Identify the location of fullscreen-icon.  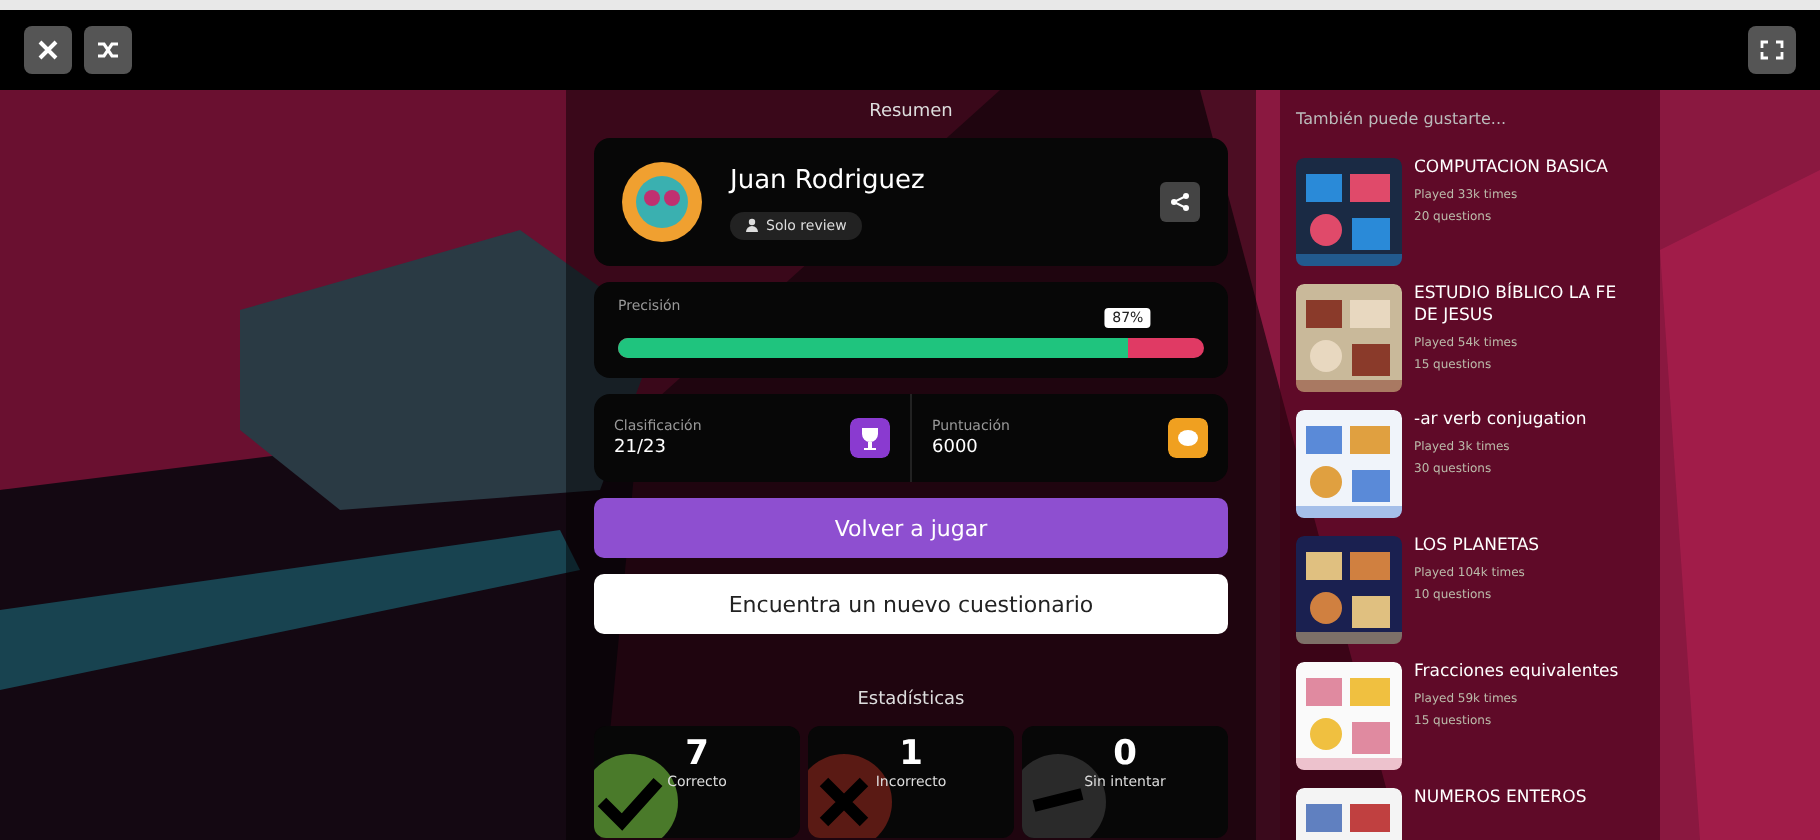
(1772, 50).